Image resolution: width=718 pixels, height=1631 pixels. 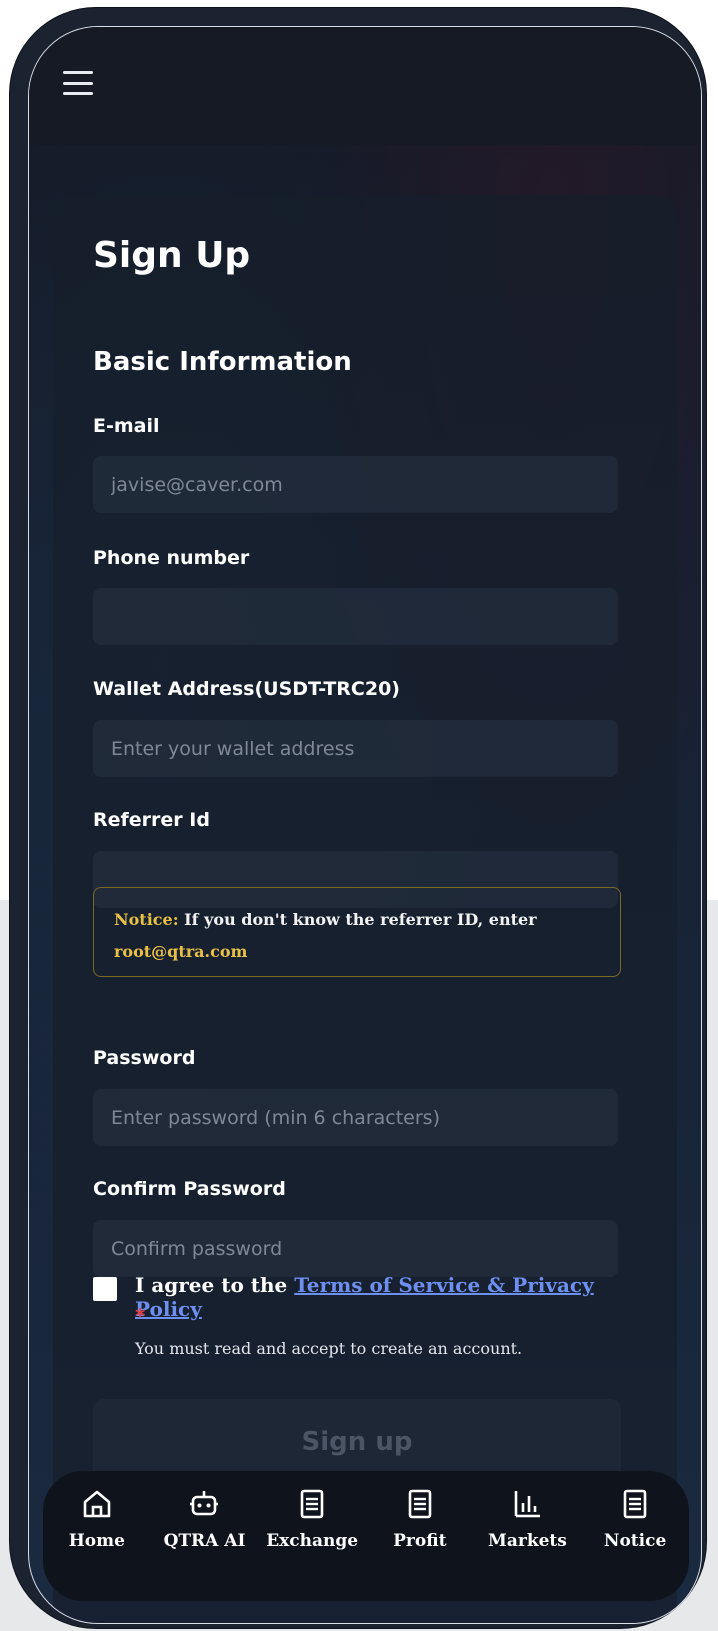 I want to click on nav-label-markets: Markets, so click(x=527, y=1541).